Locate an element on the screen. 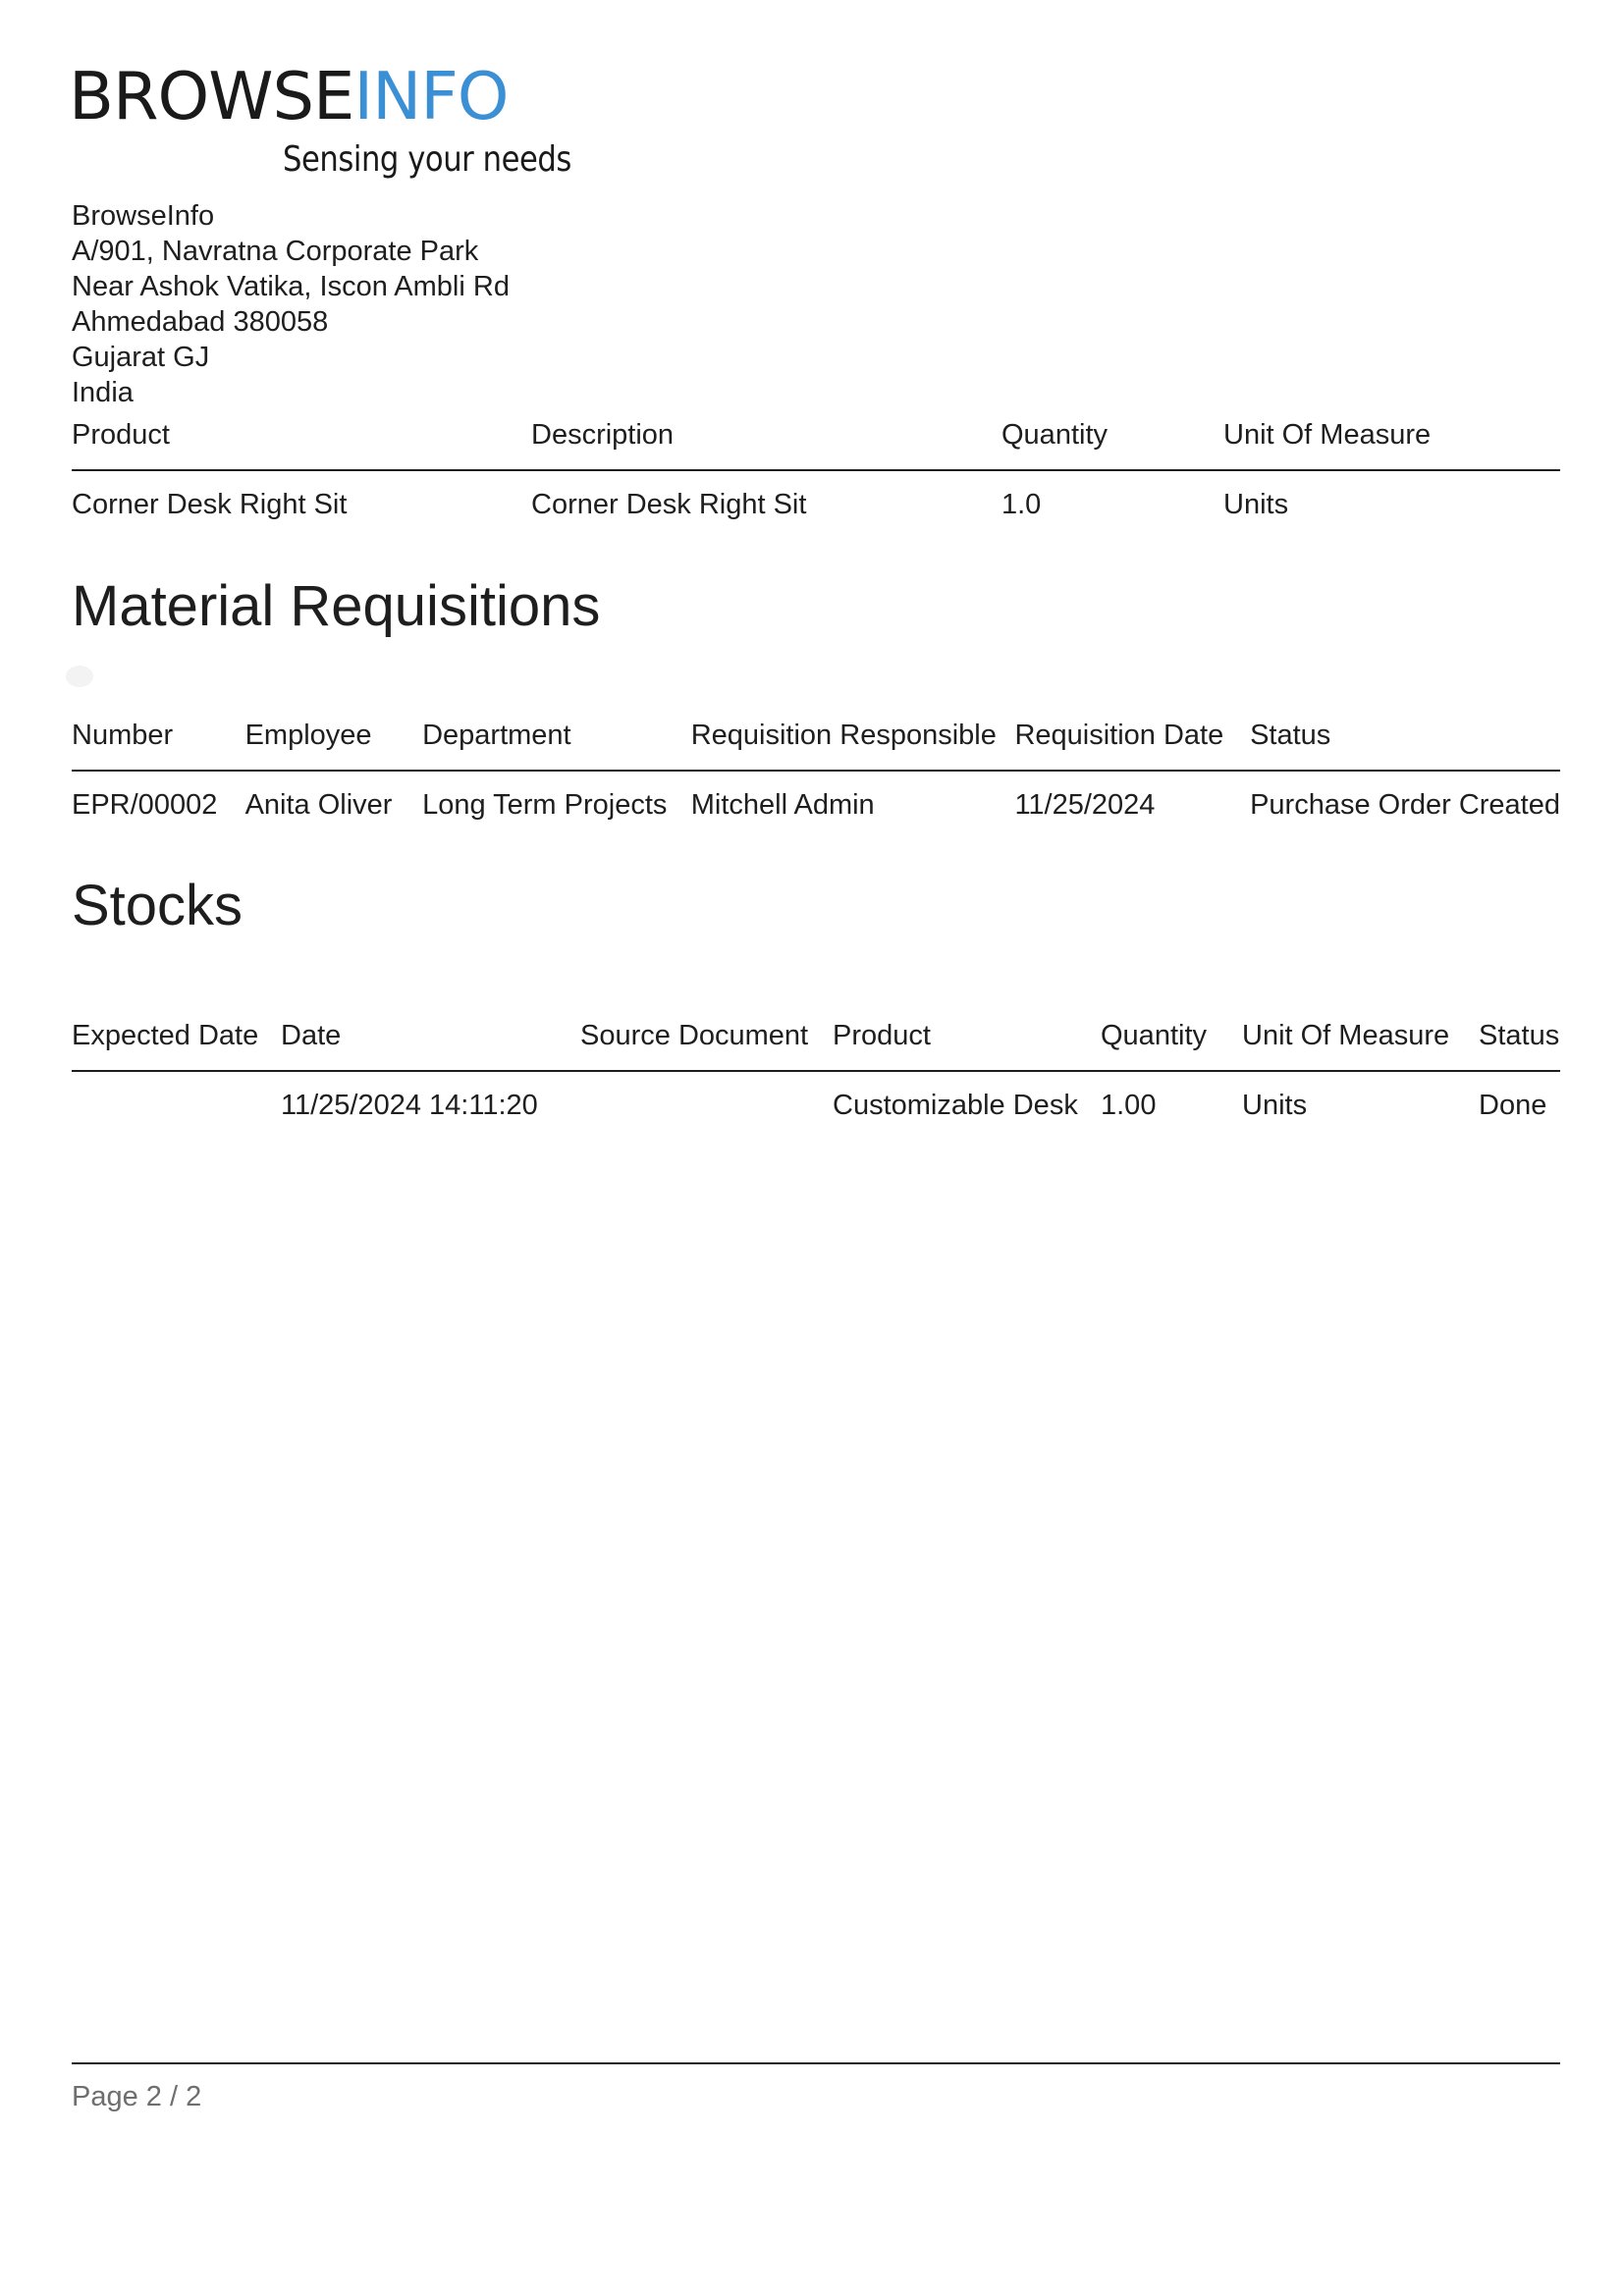 The image size is (1623, 2296). address-line: Gujarat GJ is located at coordinates (141, 358).